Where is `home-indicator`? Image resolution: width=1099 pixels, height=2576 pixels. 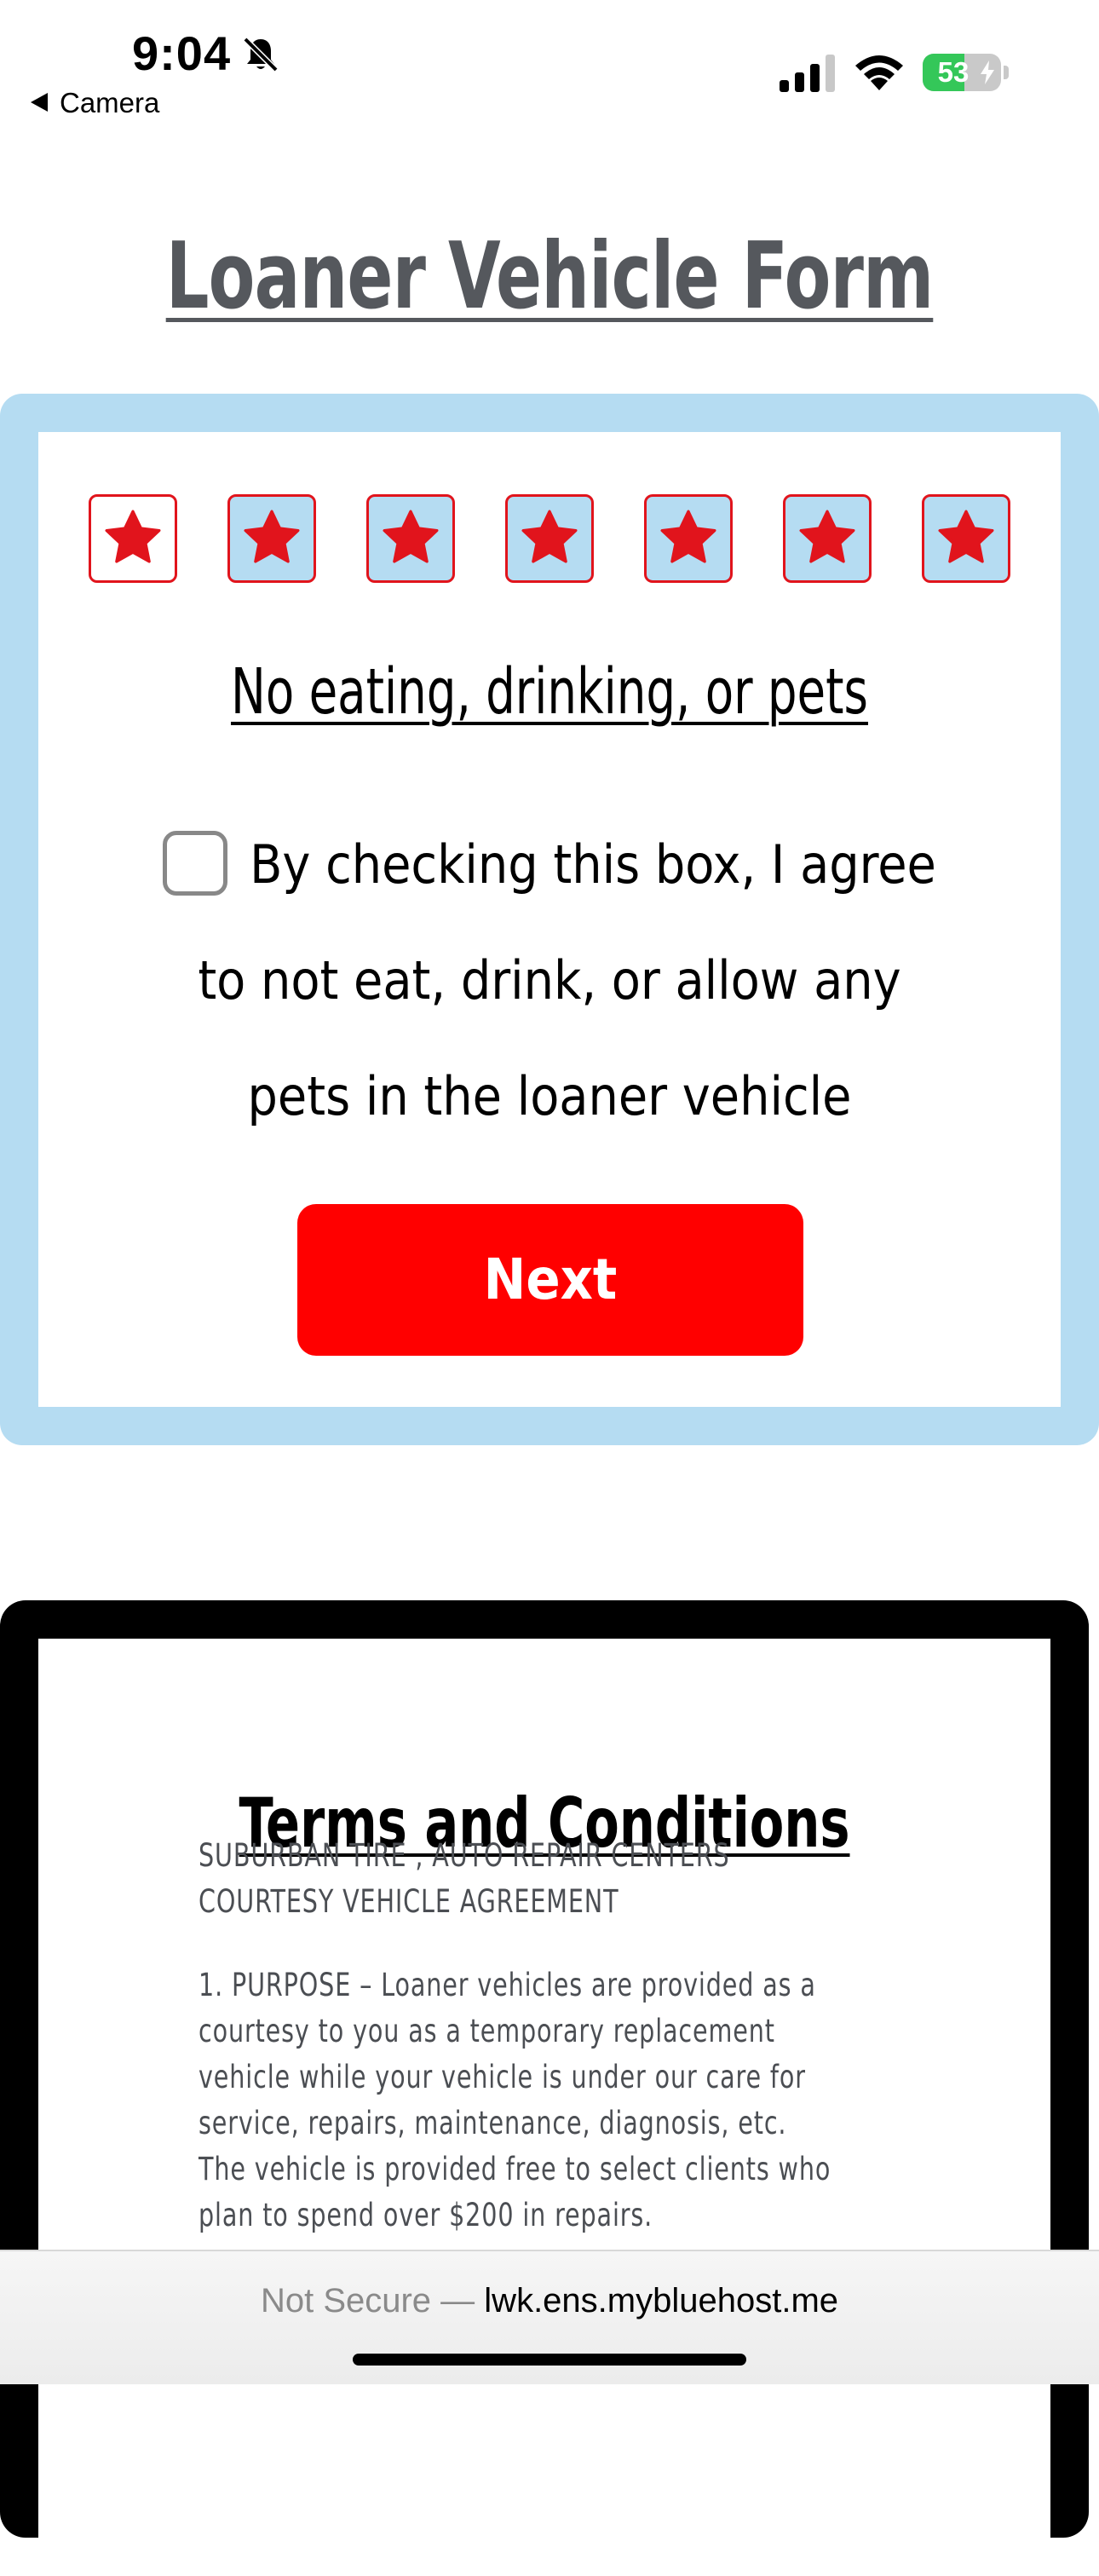 home-indicator is located at coordinates (549, 2360).